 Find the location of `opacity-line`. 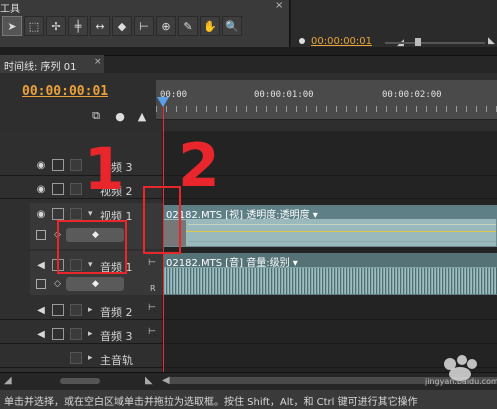

opacity-line is located at coordinates (341, 231).